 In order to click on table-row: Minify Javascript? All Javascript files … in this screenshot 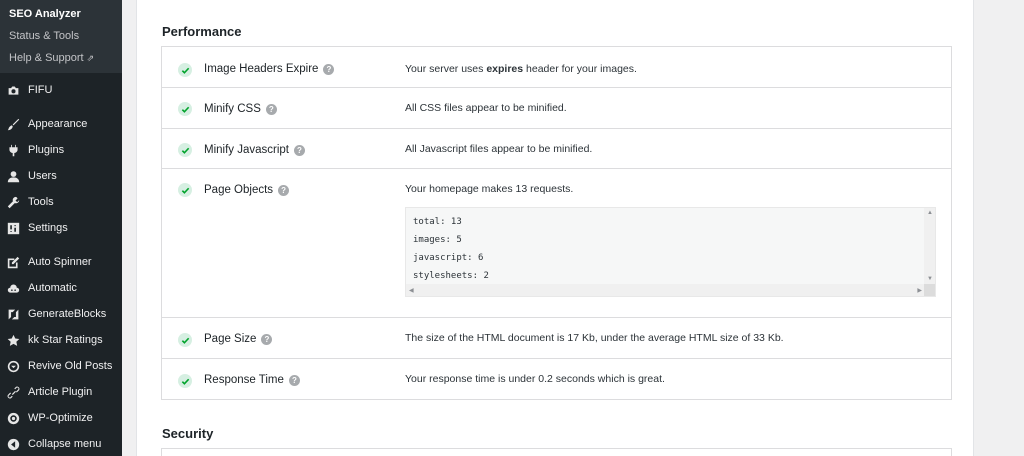, I will do `click(556, 149)`.